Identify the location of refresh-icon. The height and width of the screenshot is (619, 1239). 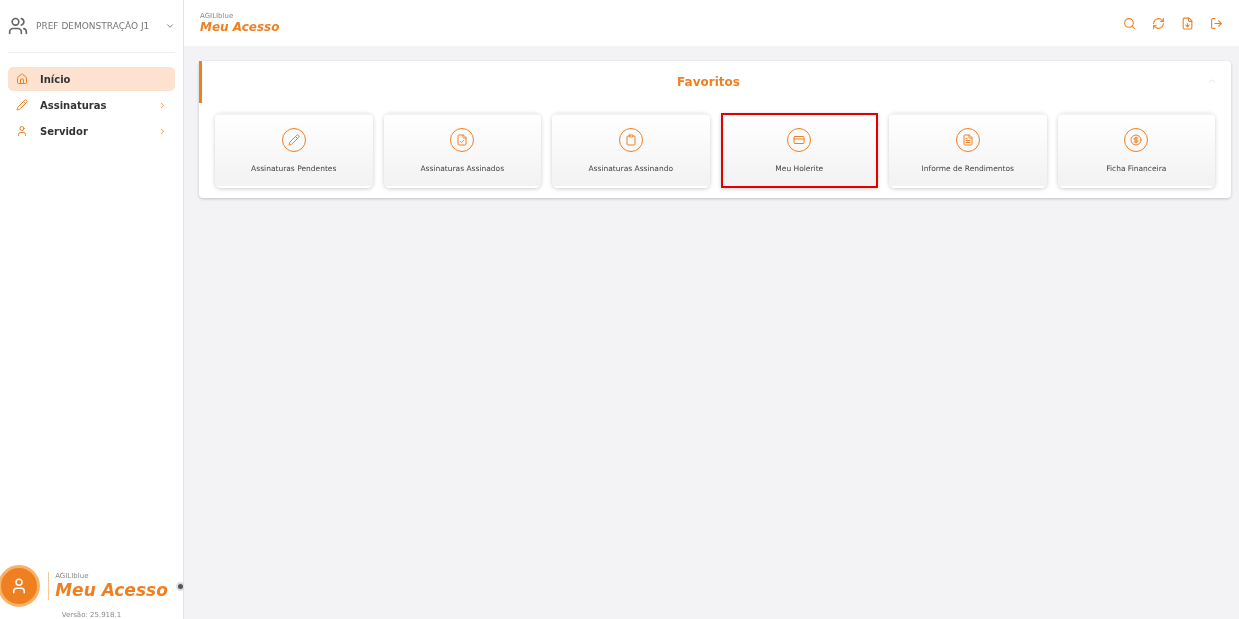
(1158, 23).